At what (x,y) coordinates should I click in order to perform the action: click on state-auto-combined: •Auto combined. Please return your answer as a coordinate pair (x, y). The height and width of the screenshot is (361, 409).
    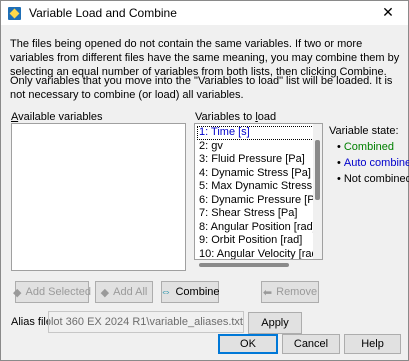
    Looking at the image, I should click on (373, 163).